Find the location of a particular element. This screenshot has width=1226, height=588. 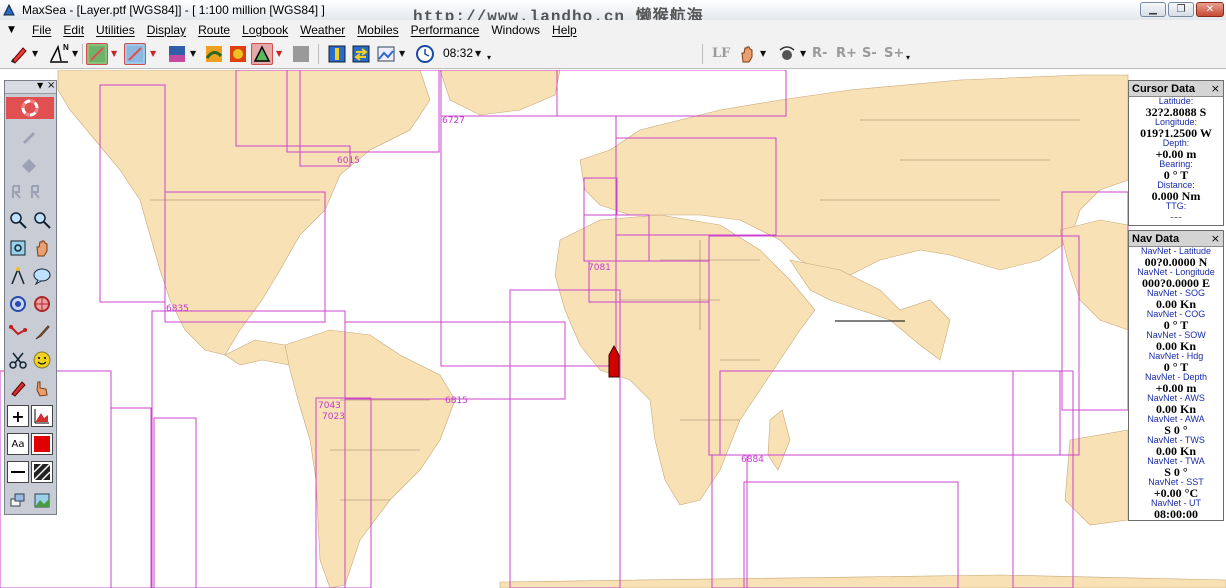

chart-layer-icon is located at coordinates (97, 54).